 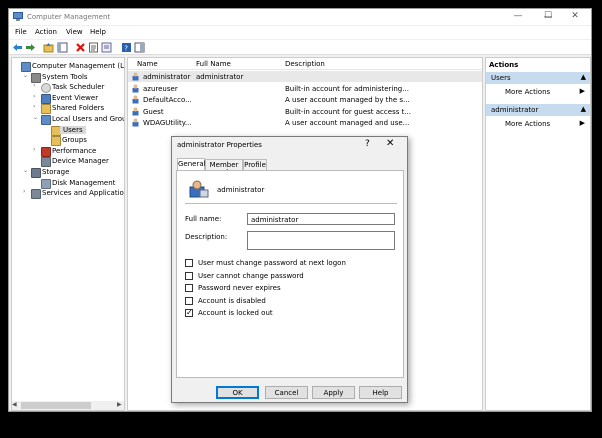 I want to click on scroll-left-icon: ◀, so click(x=14, y=404).